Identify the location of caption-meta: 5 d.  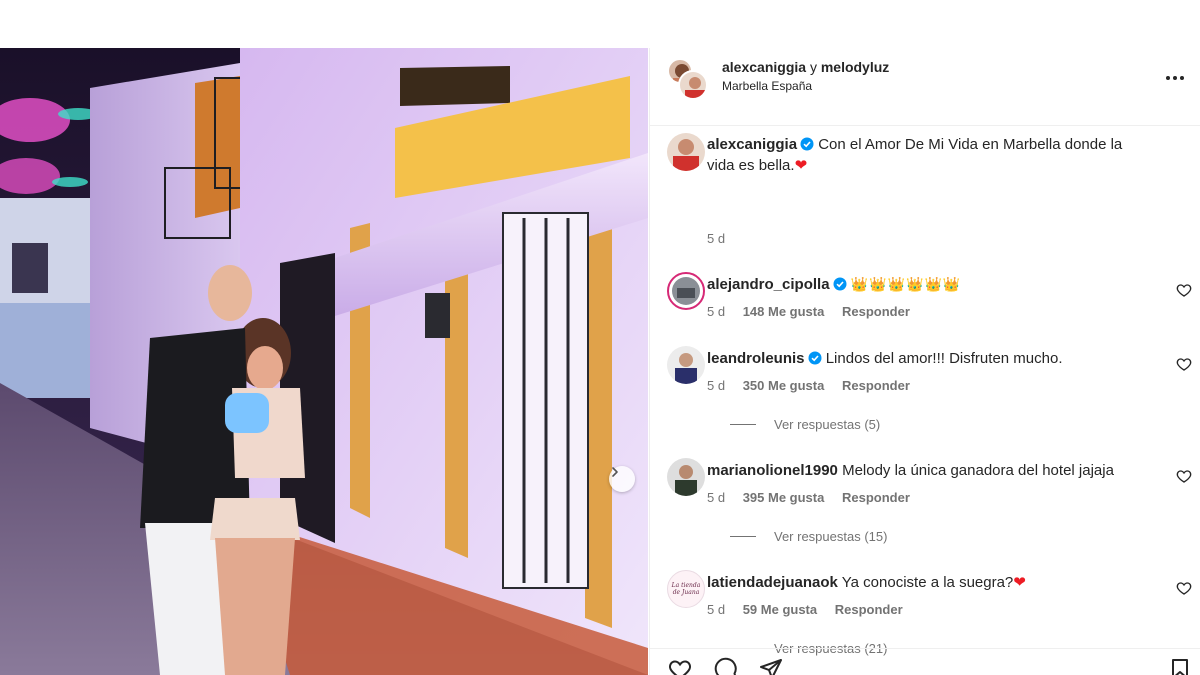
(716, 238).